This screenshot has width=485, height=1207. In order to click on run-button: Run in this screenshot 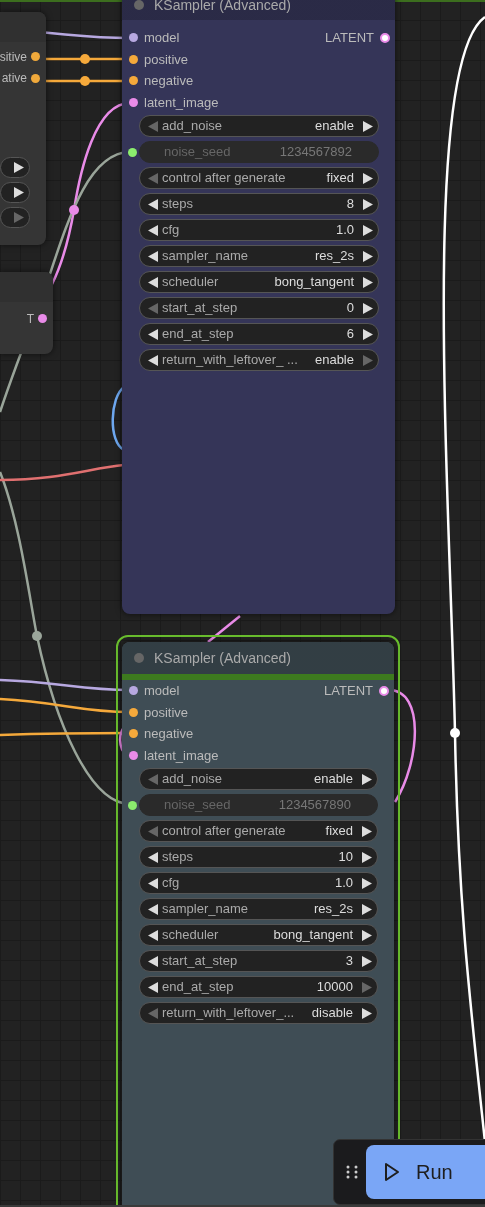, I will do `click(425, 1172)`.